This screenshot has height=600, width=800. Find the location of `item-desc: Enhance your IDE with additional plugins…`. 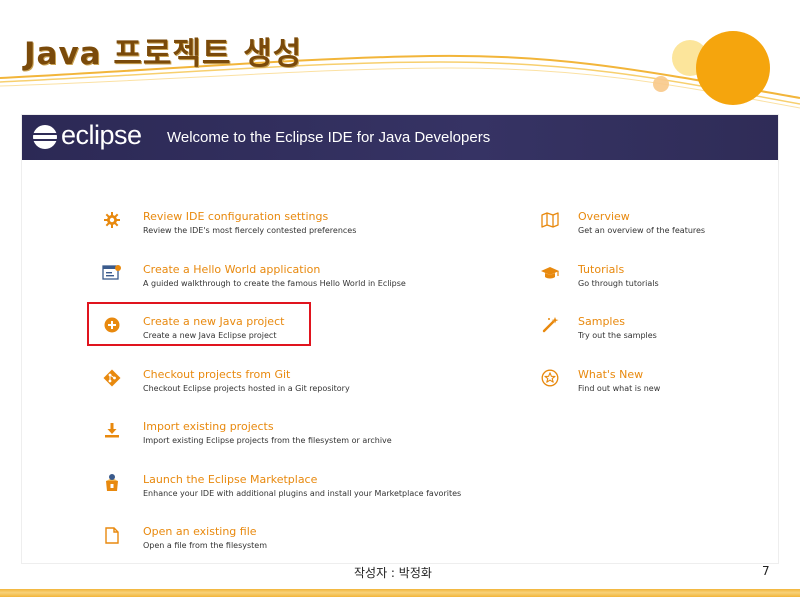

item-desc: Enhance your IDE with additional plugins… is located at coordinates (302, 493).